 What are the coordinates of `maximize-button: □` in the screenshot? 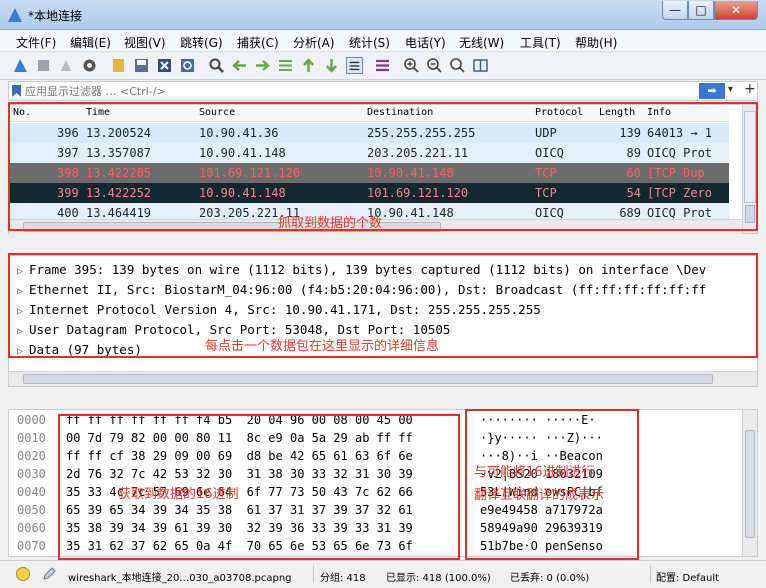 It's located at (701, 10).